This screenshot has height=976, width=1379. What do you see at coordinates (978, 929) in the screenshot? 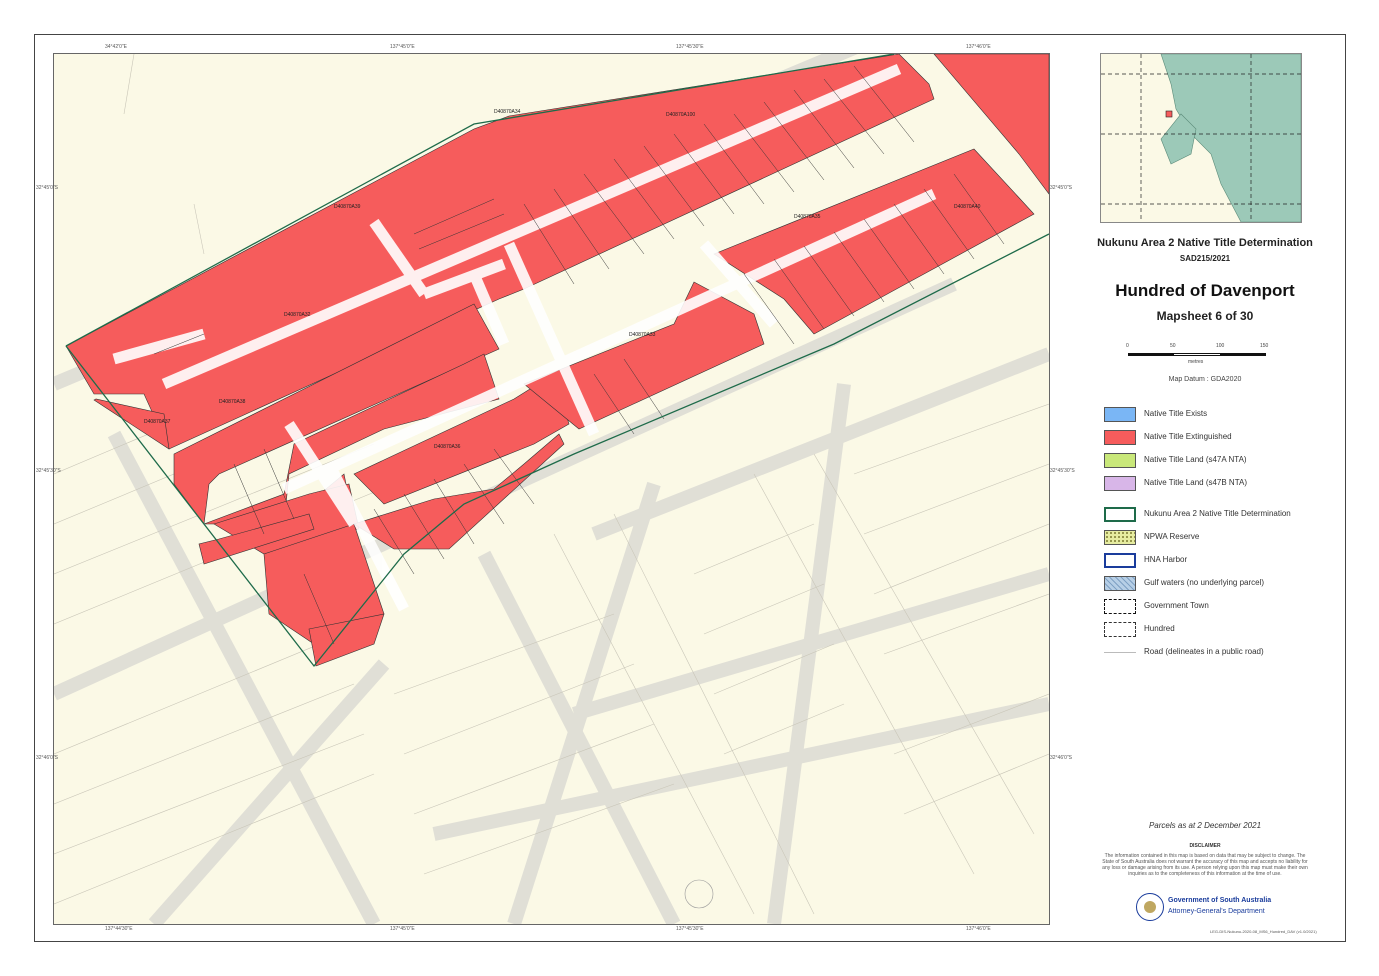
I see `graticule-bottom-label: 137°46'0"E` at bounding box center [978, 929].